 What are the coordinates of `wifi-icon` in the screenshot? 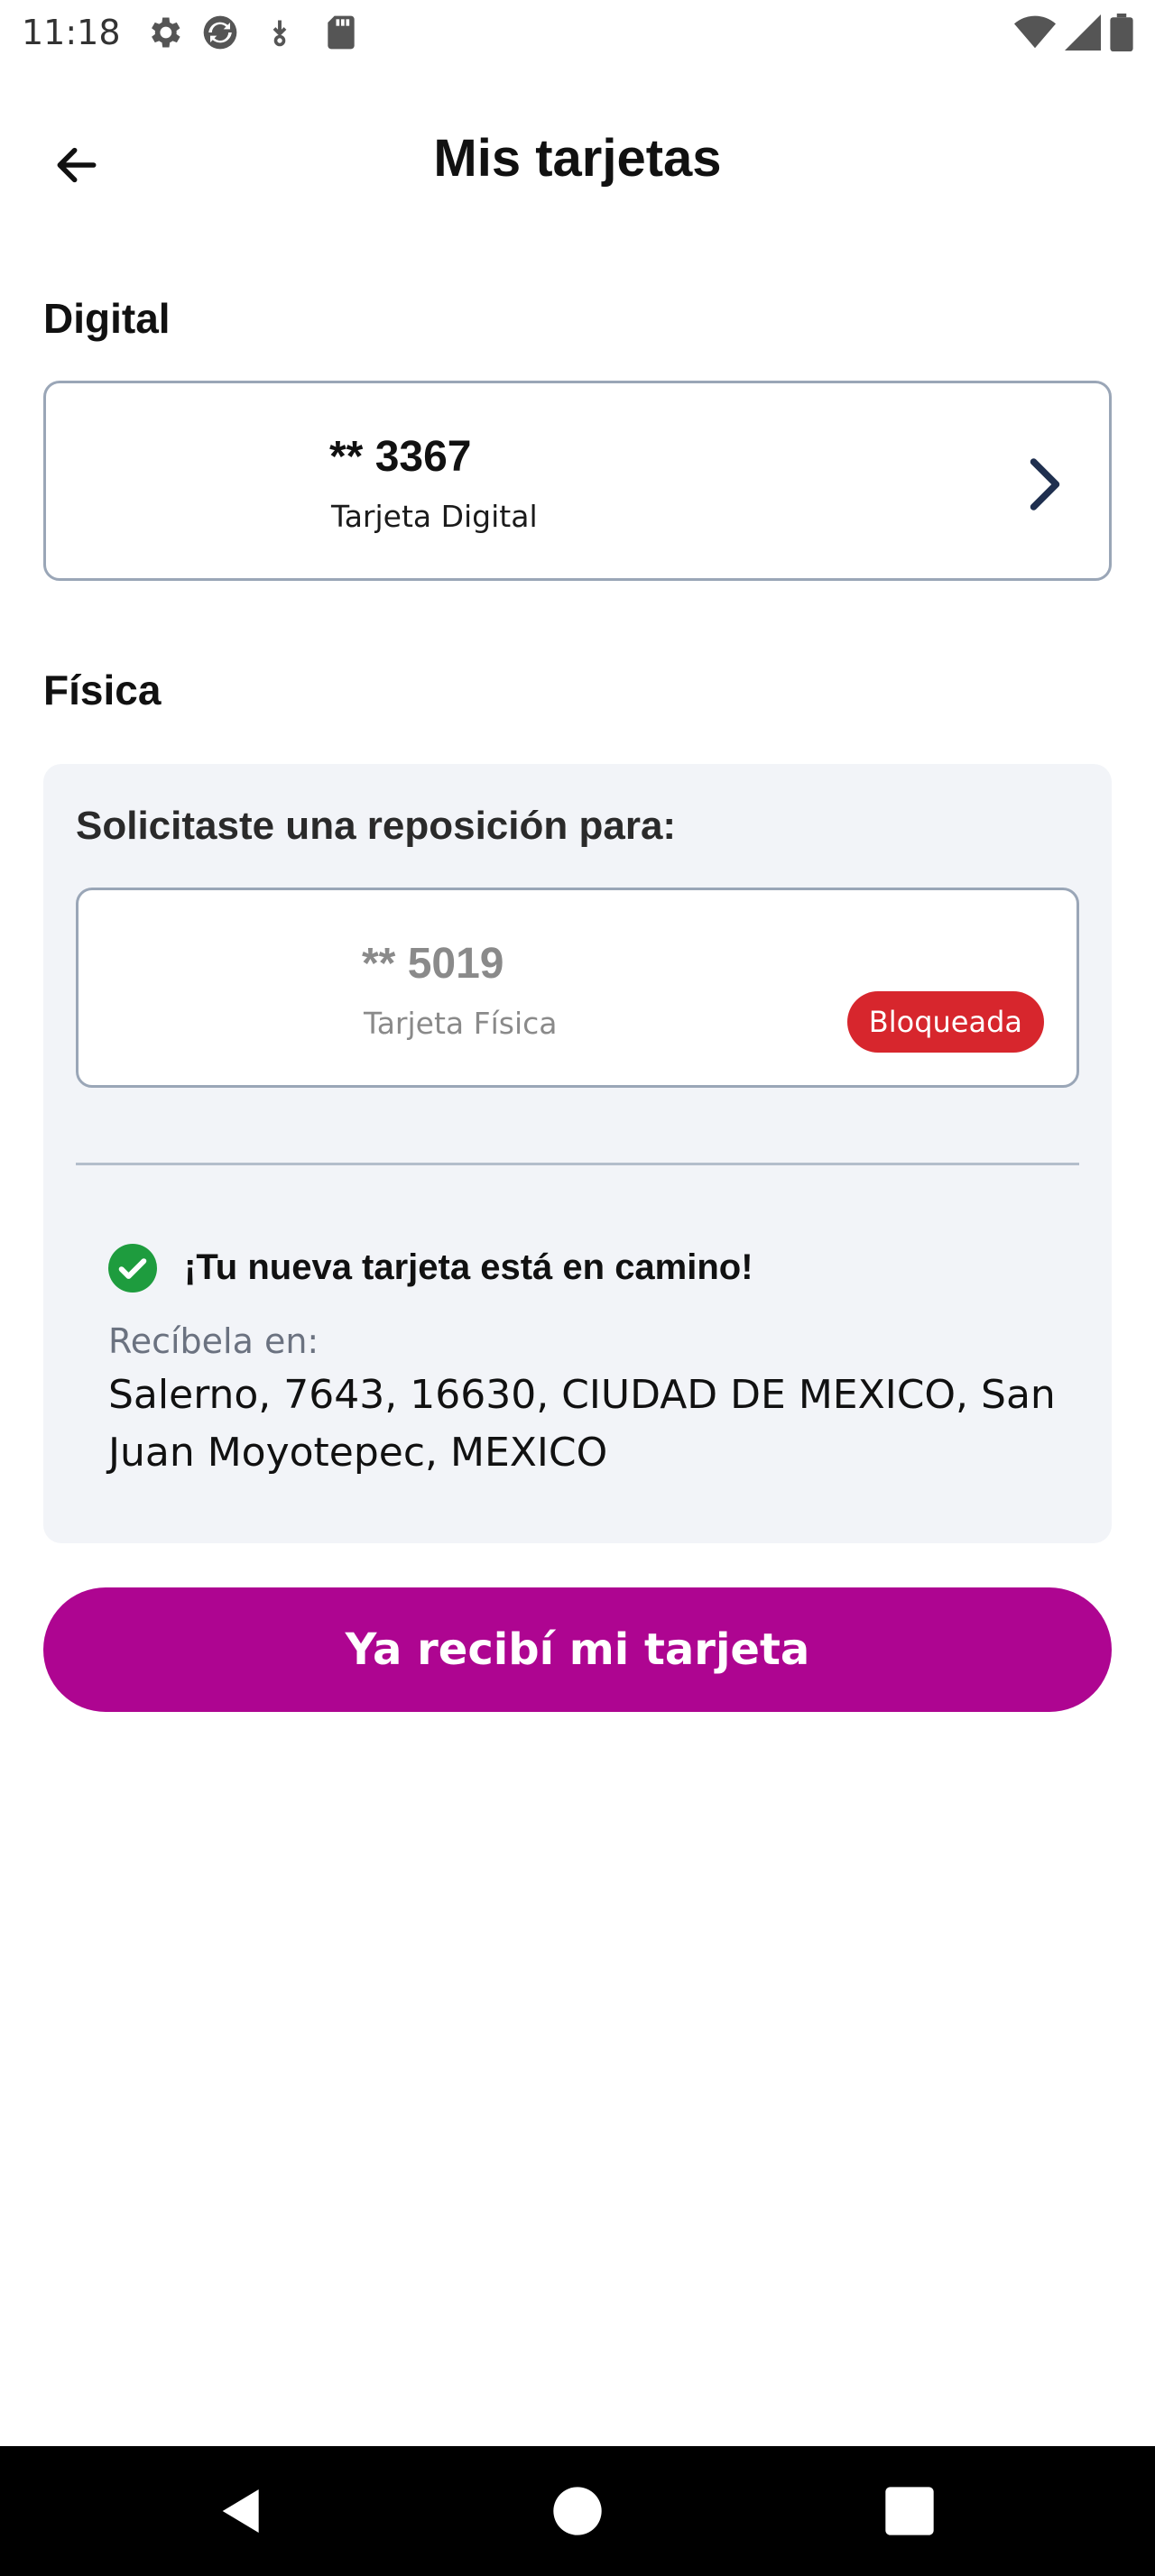 It's located at (1035, 32).